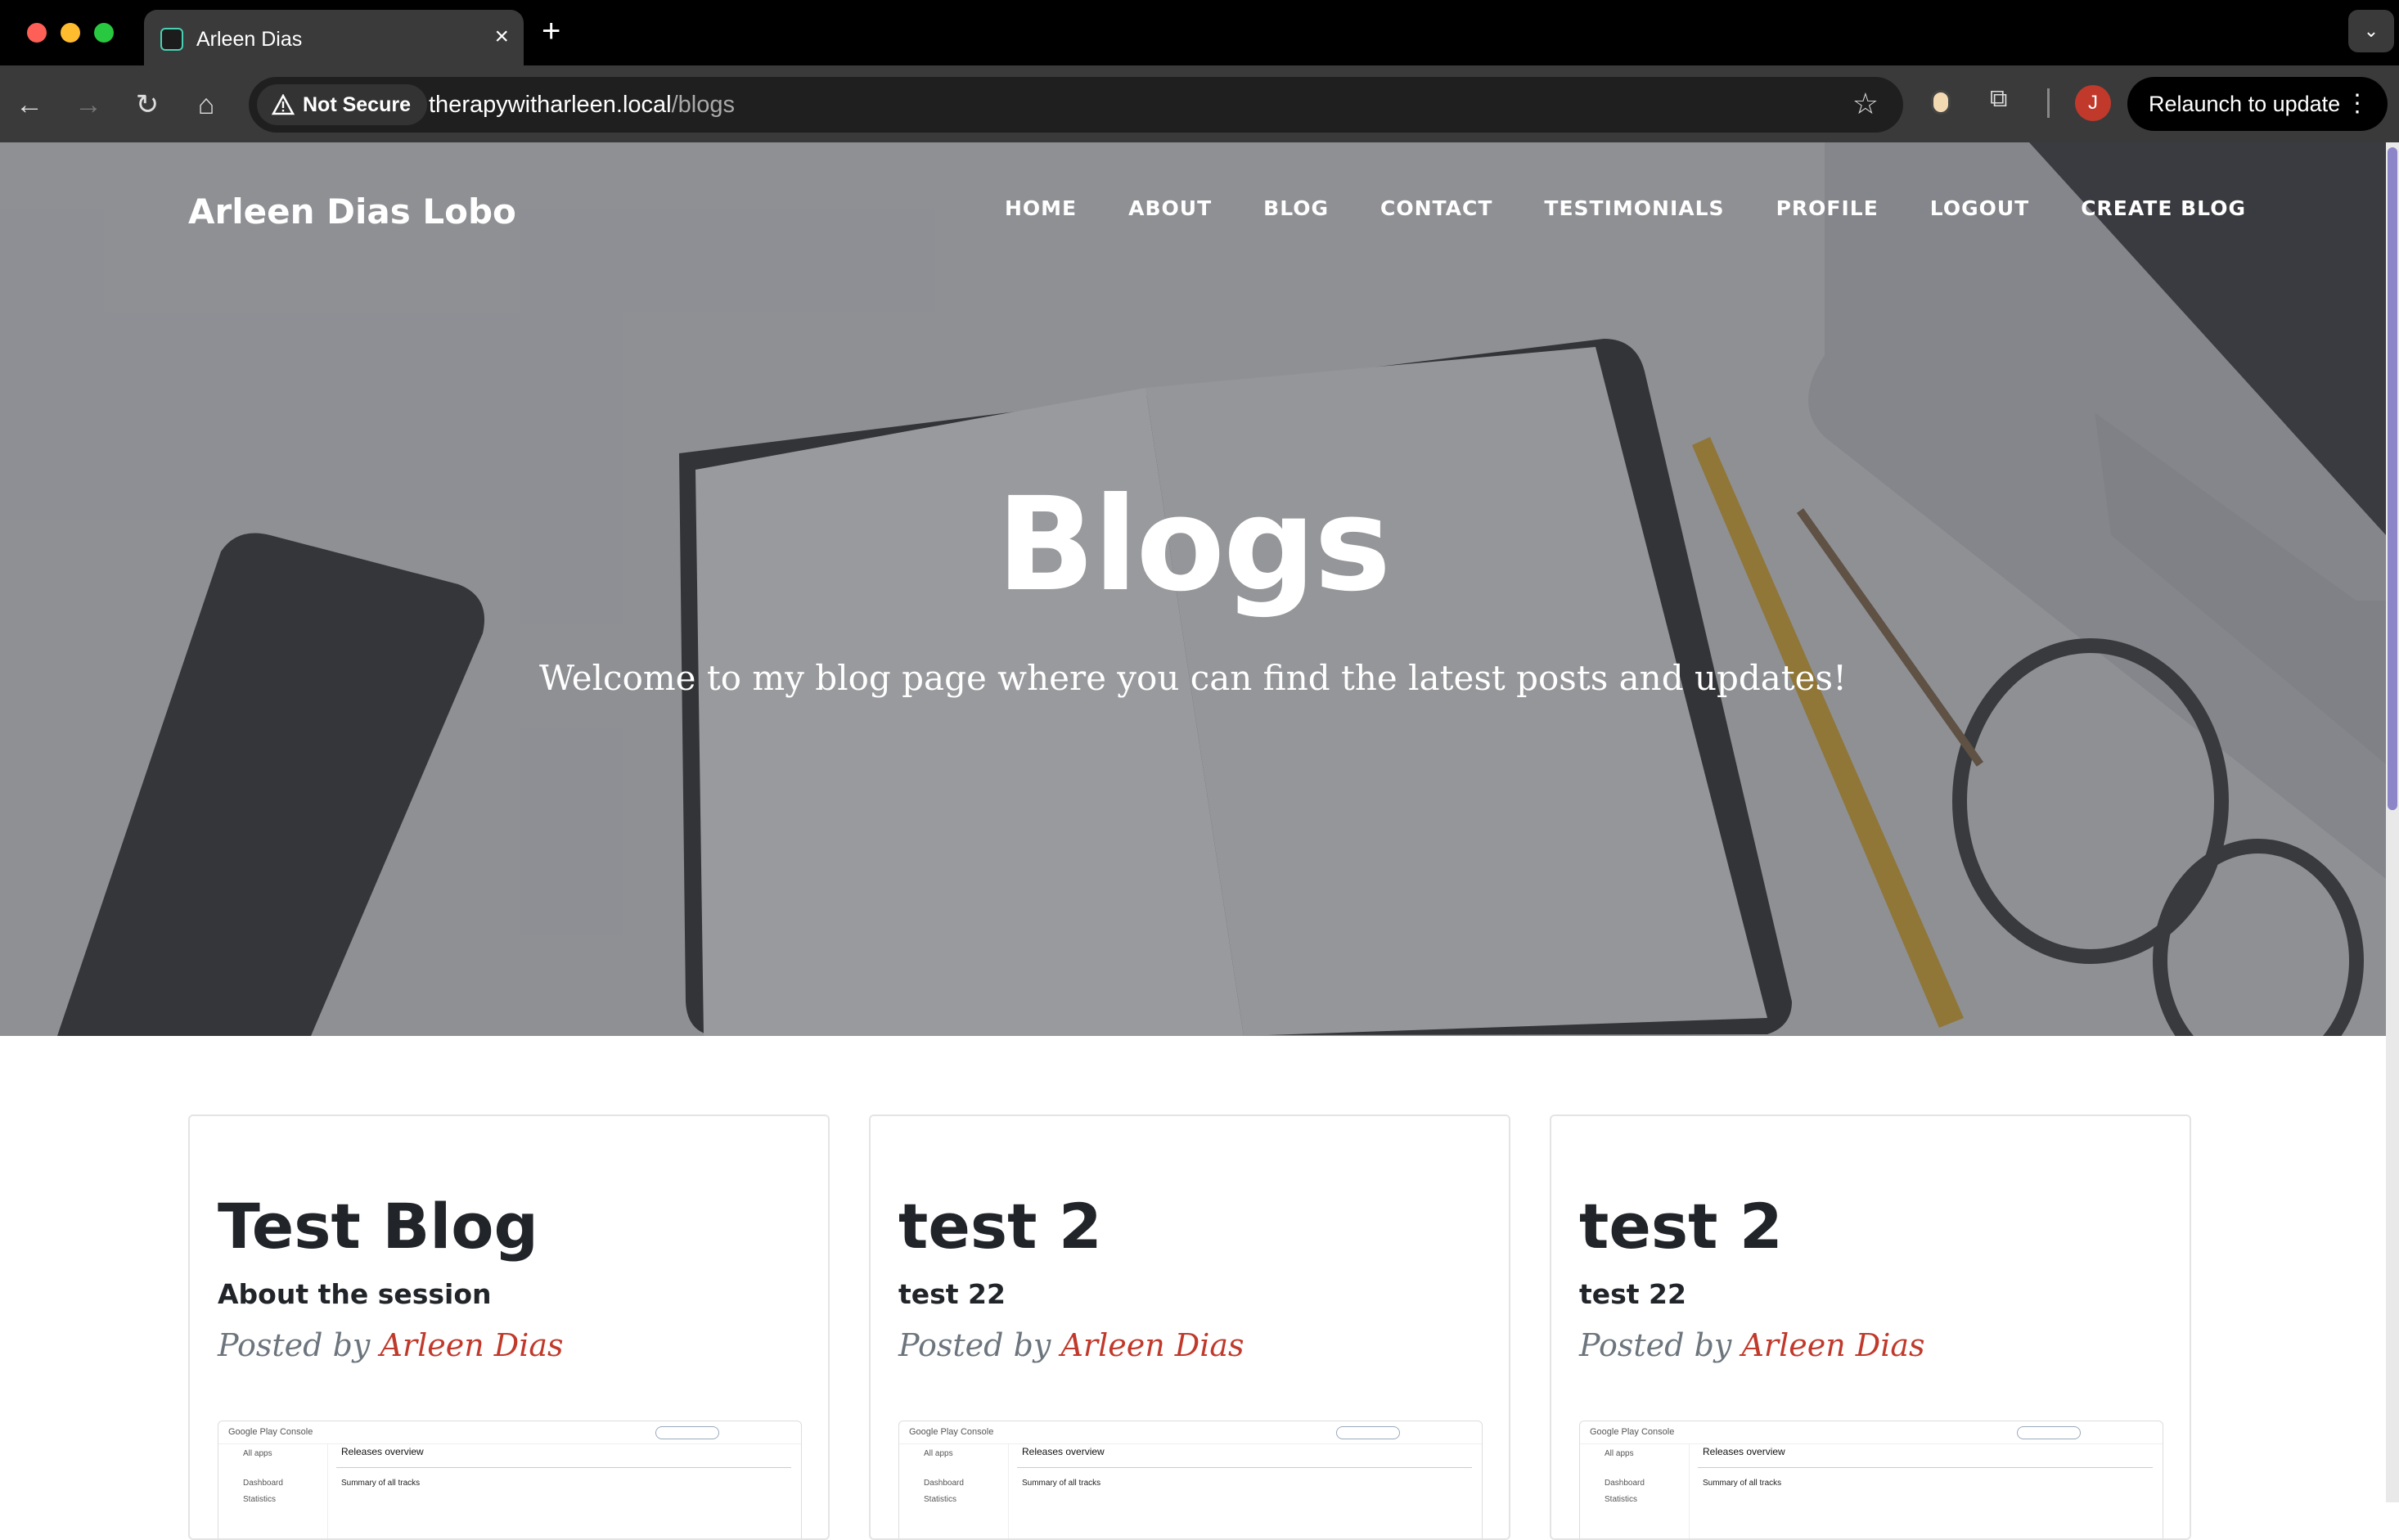 Image resolution: width=2399 pixels, height=1540 pixels. I want to click on relaunch-to-update-button: Relaunch to update ⋮, so click(2257, 104).